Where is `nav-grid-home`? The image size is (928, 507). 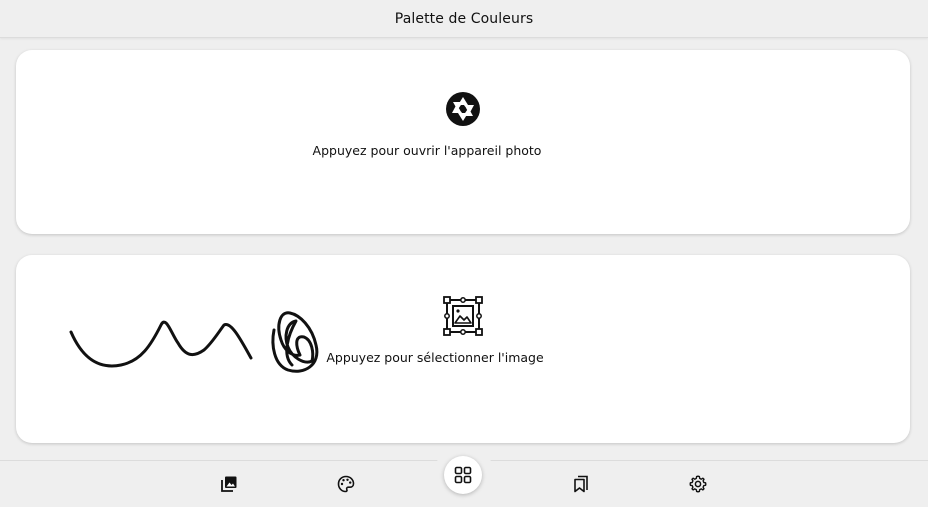 nav-grid-home is located at coordinates (463, 475).